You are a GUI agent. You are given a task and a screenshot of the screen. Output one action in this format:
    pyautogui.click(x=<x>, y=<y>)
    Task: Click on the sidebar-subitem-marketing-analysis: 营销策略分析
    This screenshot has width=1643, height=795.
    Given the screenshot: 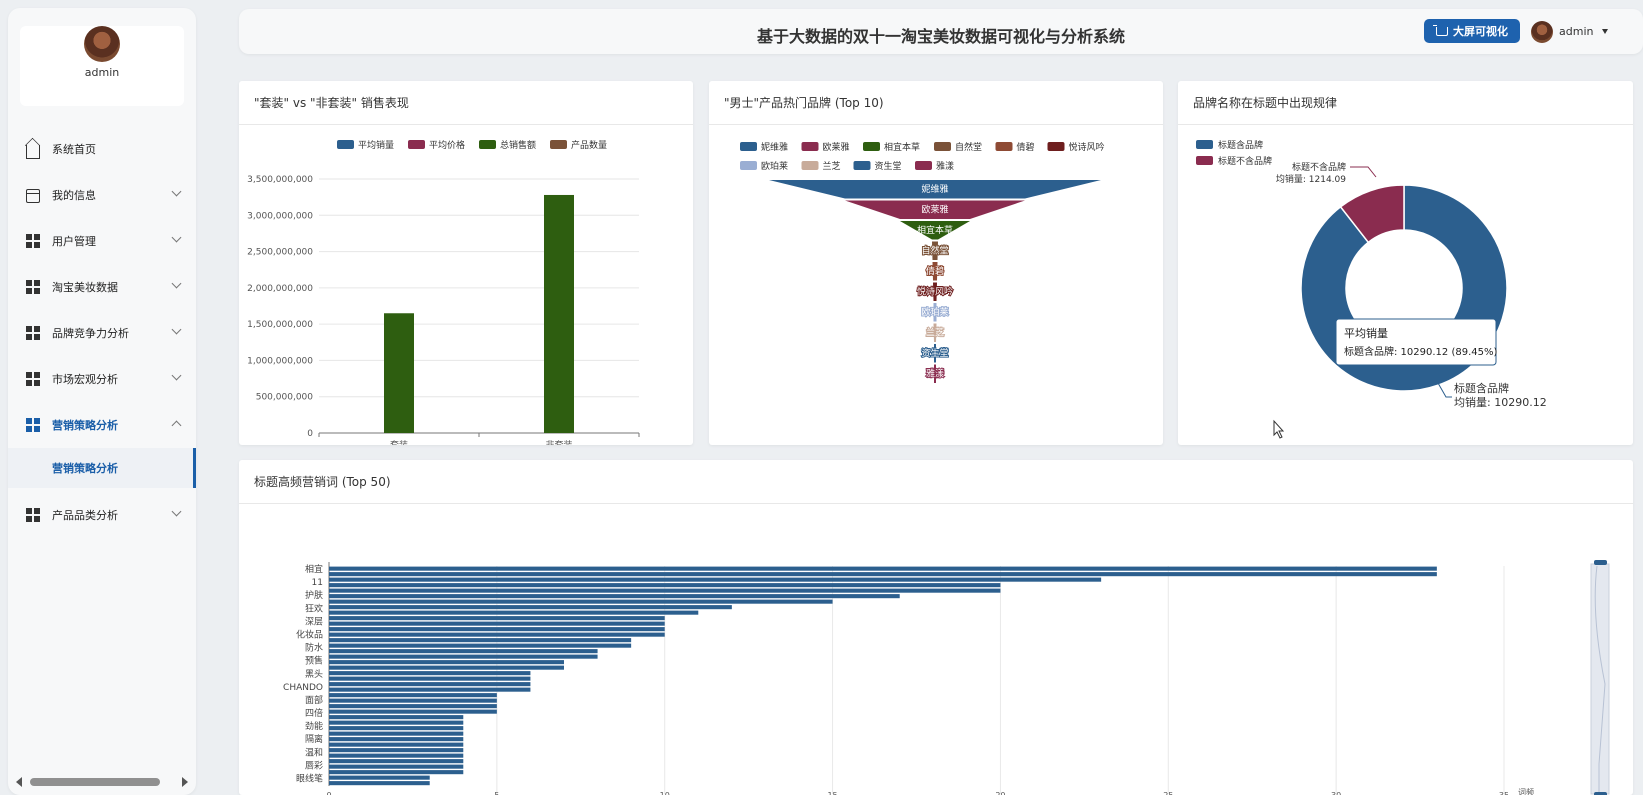 What is the action you would take?
    pyautogui.click(x=102, y=468)
    